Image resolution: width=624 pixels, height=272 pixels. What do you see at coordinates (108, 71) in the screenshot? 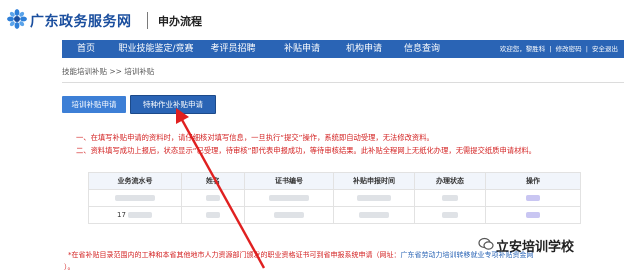
I see `breadcrumb: 技能培训补贴 >> 培训补贴` at bounding box center [108, 71].